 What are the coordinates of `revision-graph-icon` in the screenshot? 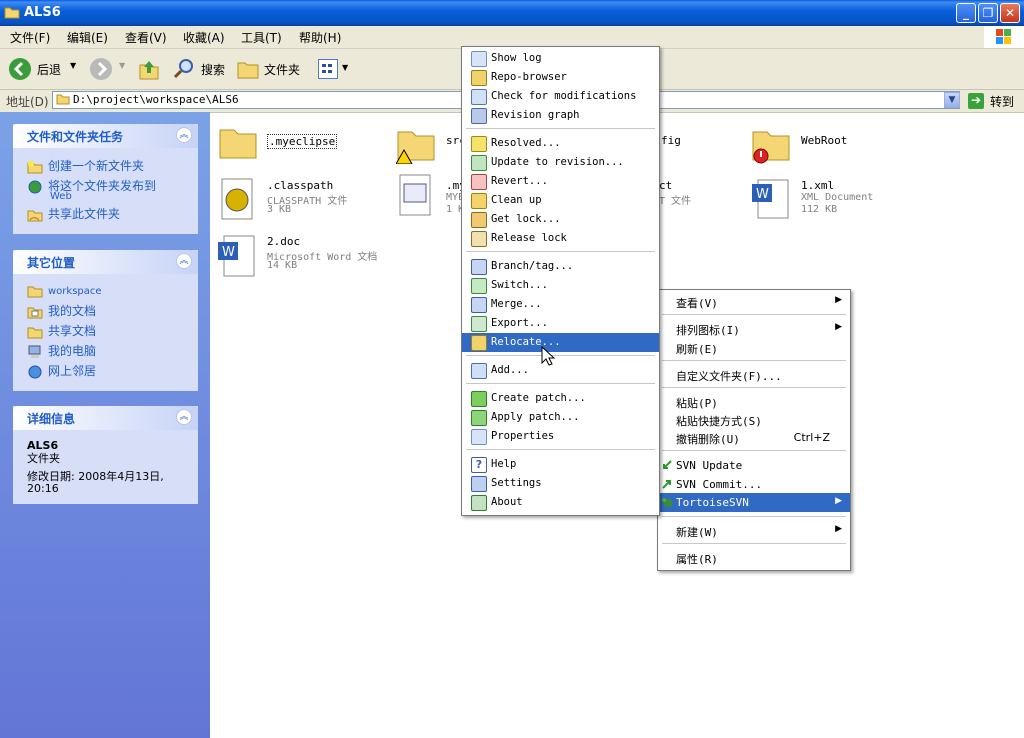 It's located at (479, 116).